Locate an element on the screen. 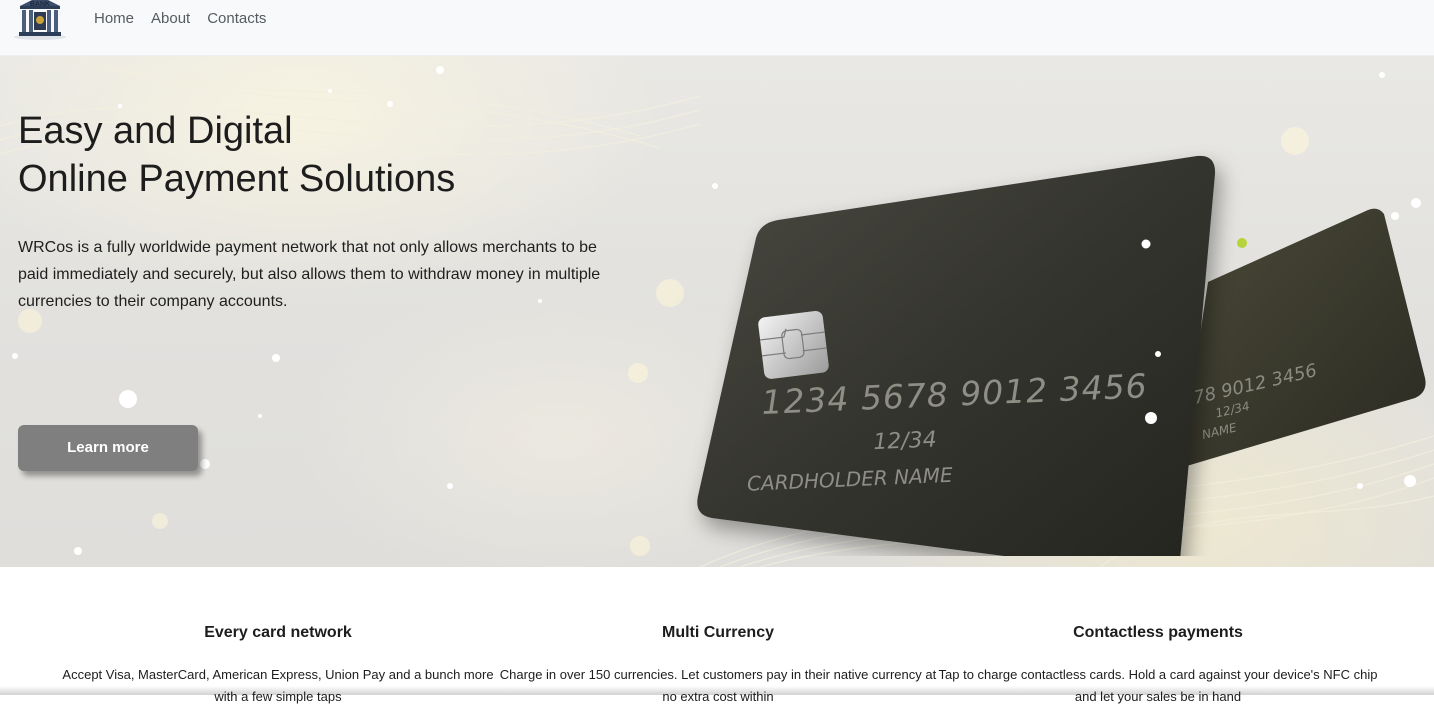  feature-title: Multi Currency is located at coordinates (717, 632).